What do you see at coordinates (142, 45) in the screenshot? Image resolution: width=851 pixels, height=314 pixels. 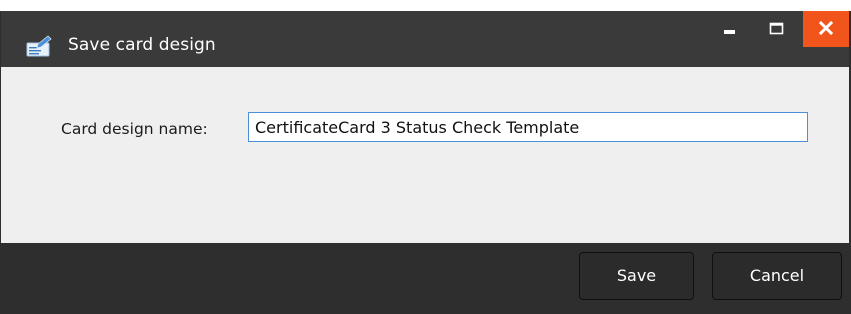 I see `window-title: Save card design` at bounding box center [142, 45].